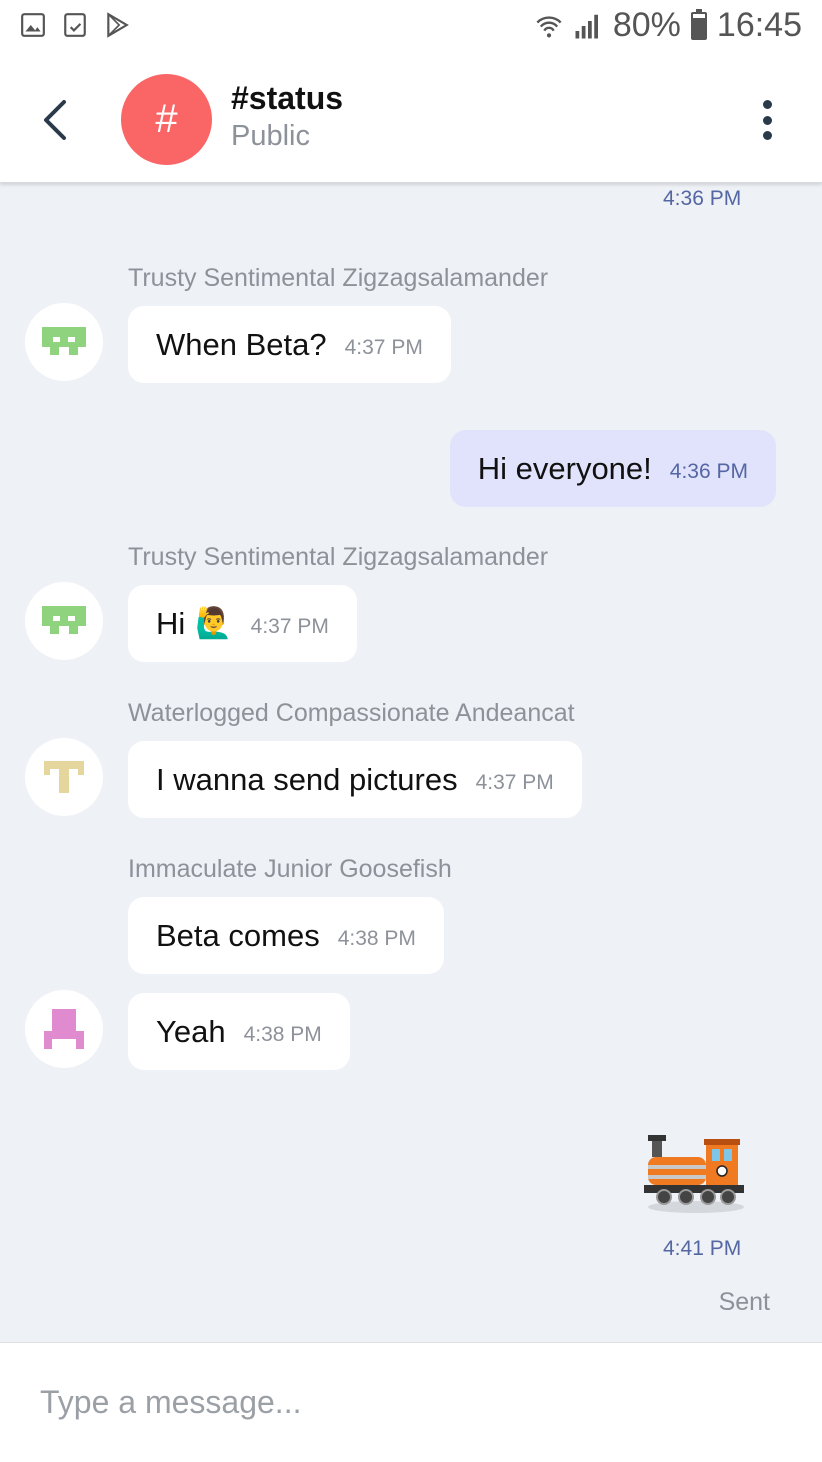 This screenshot has height=1462, width=822. What do you see at coordinates (238, 935) in the screenshot?
I see `message-text: Beta comes` at bounding box center [238, 935].